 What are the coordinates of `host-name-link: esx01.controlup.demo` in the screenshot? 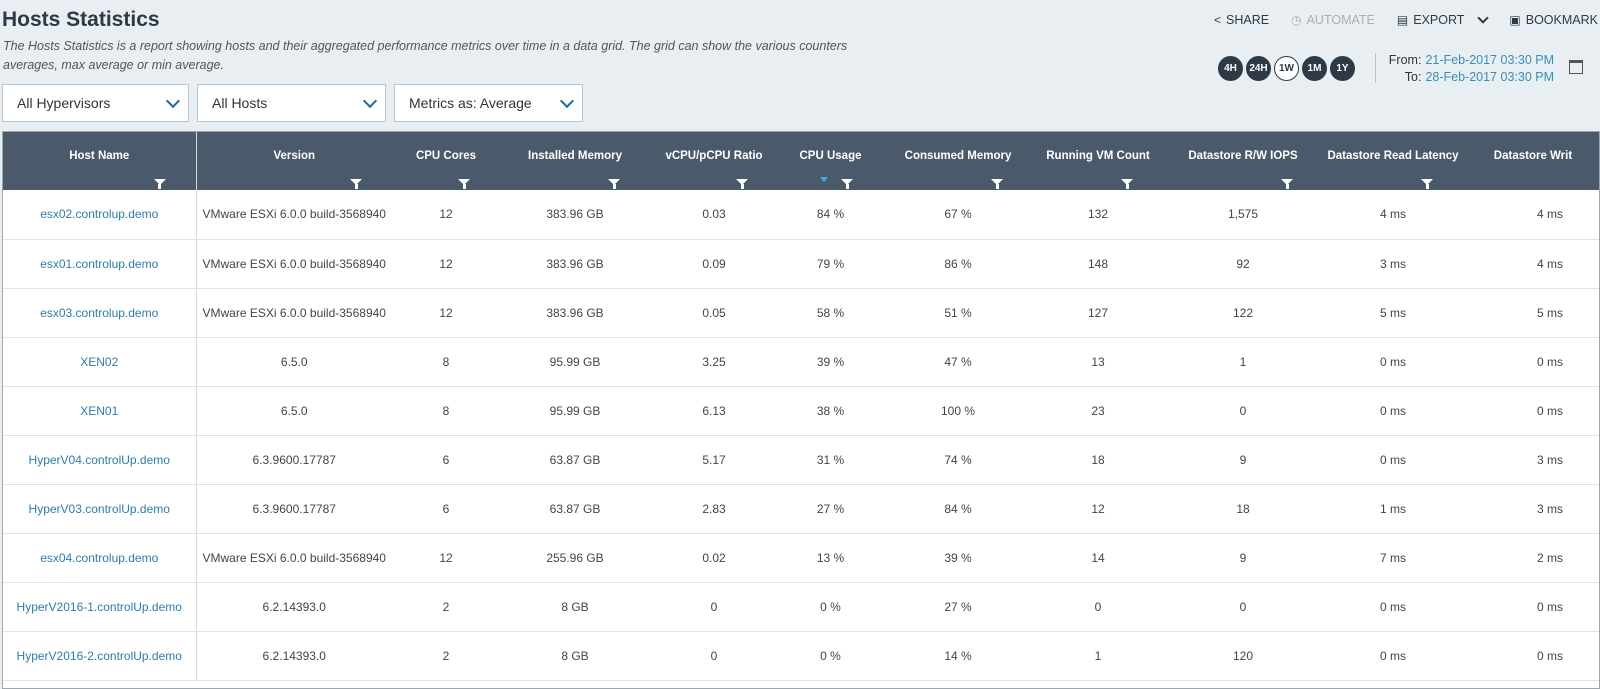 It's located at (100, 264).